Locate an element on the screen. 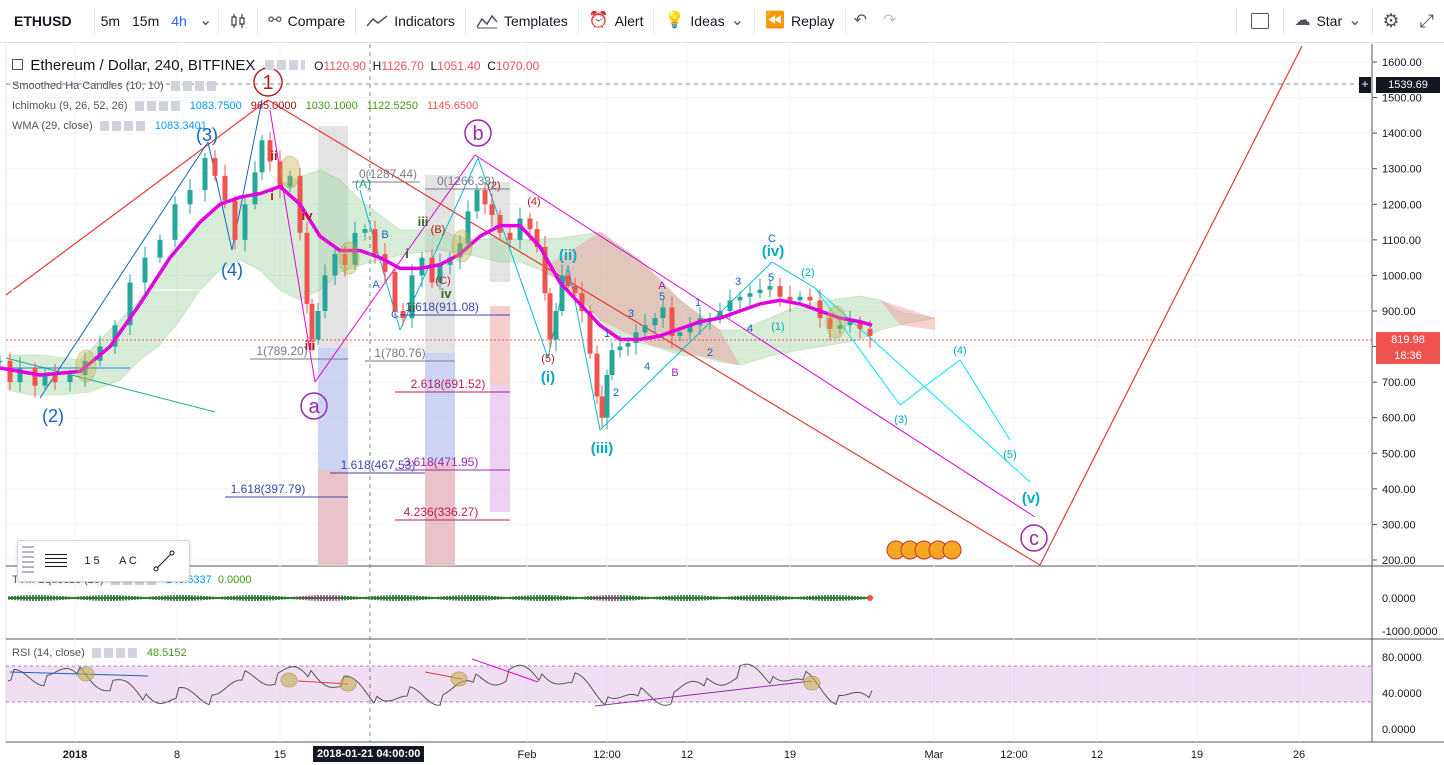 The image size is (1444, 765). redo-button: ↷ is located at coordinates (889, 21).